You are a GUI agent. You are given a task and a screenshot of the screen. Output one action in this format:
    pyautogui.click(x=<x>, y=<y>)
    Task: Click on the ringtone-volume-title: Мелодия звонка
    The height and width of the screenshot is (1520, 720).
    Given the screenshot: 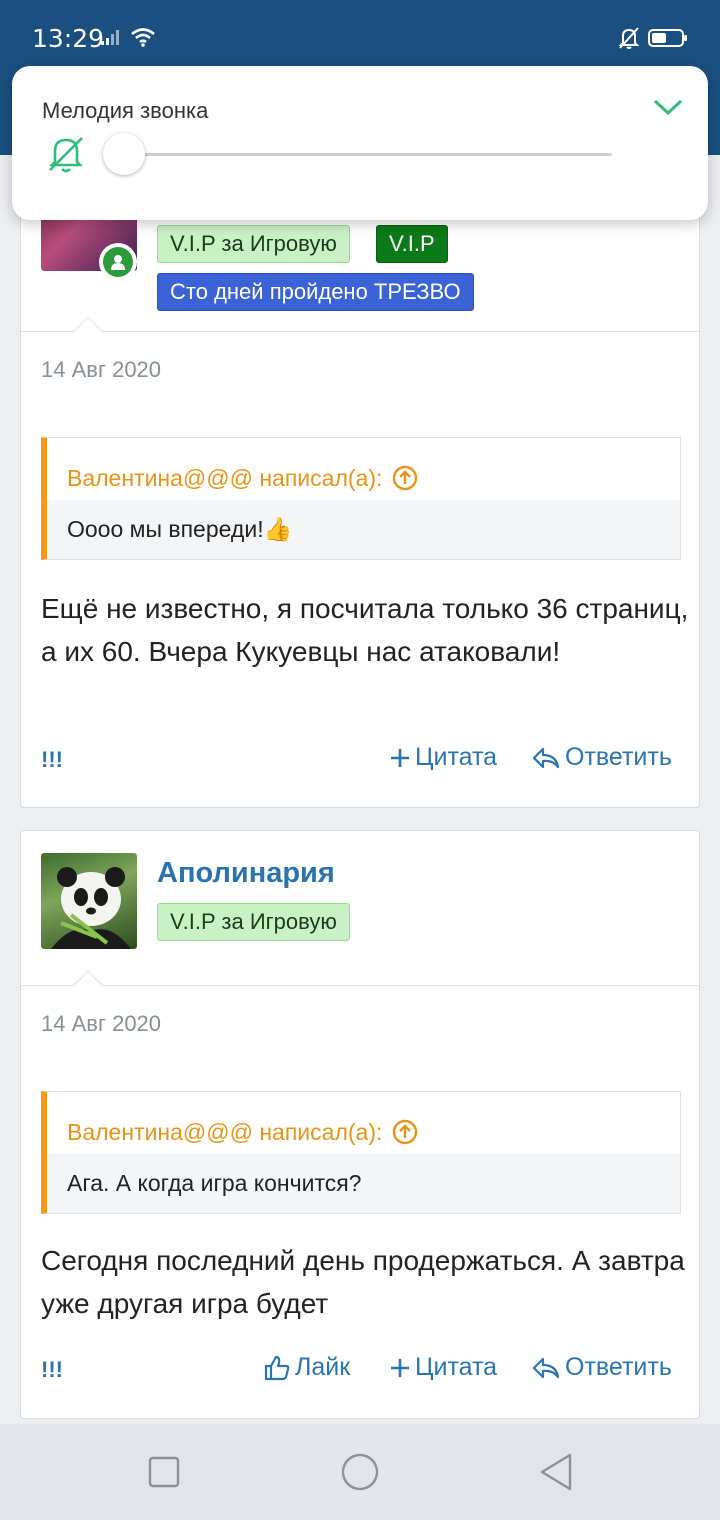 What is the action you would take?
    pyautogui.click(x=125, y=110)
    